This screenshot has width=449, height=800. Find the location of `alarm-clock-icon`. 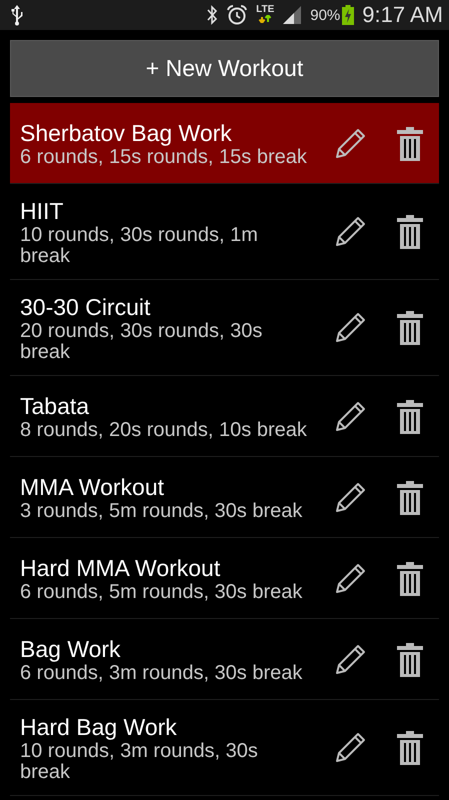

alarm-clock-icon is located at coordinates (237, 15).